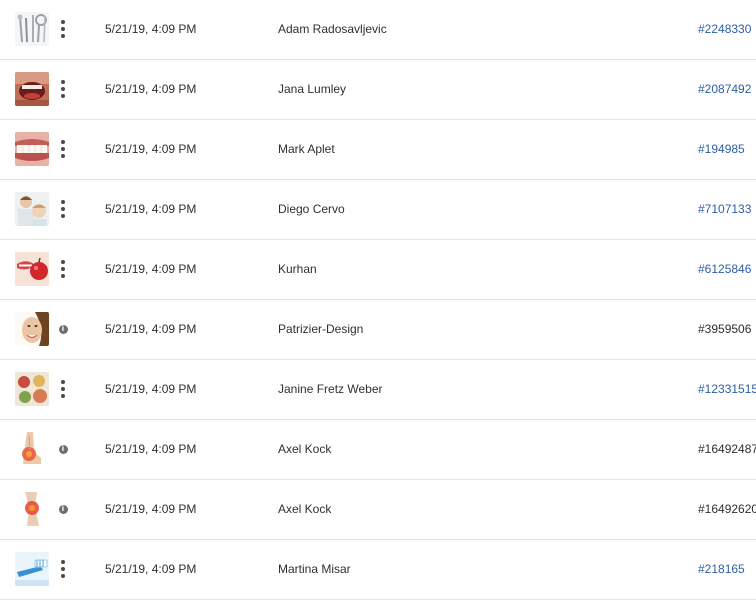  What do you see at coordinates (32, 329) in the screenshot?
I see `thumbnail-woman-face` at bounding box center [32, 329].